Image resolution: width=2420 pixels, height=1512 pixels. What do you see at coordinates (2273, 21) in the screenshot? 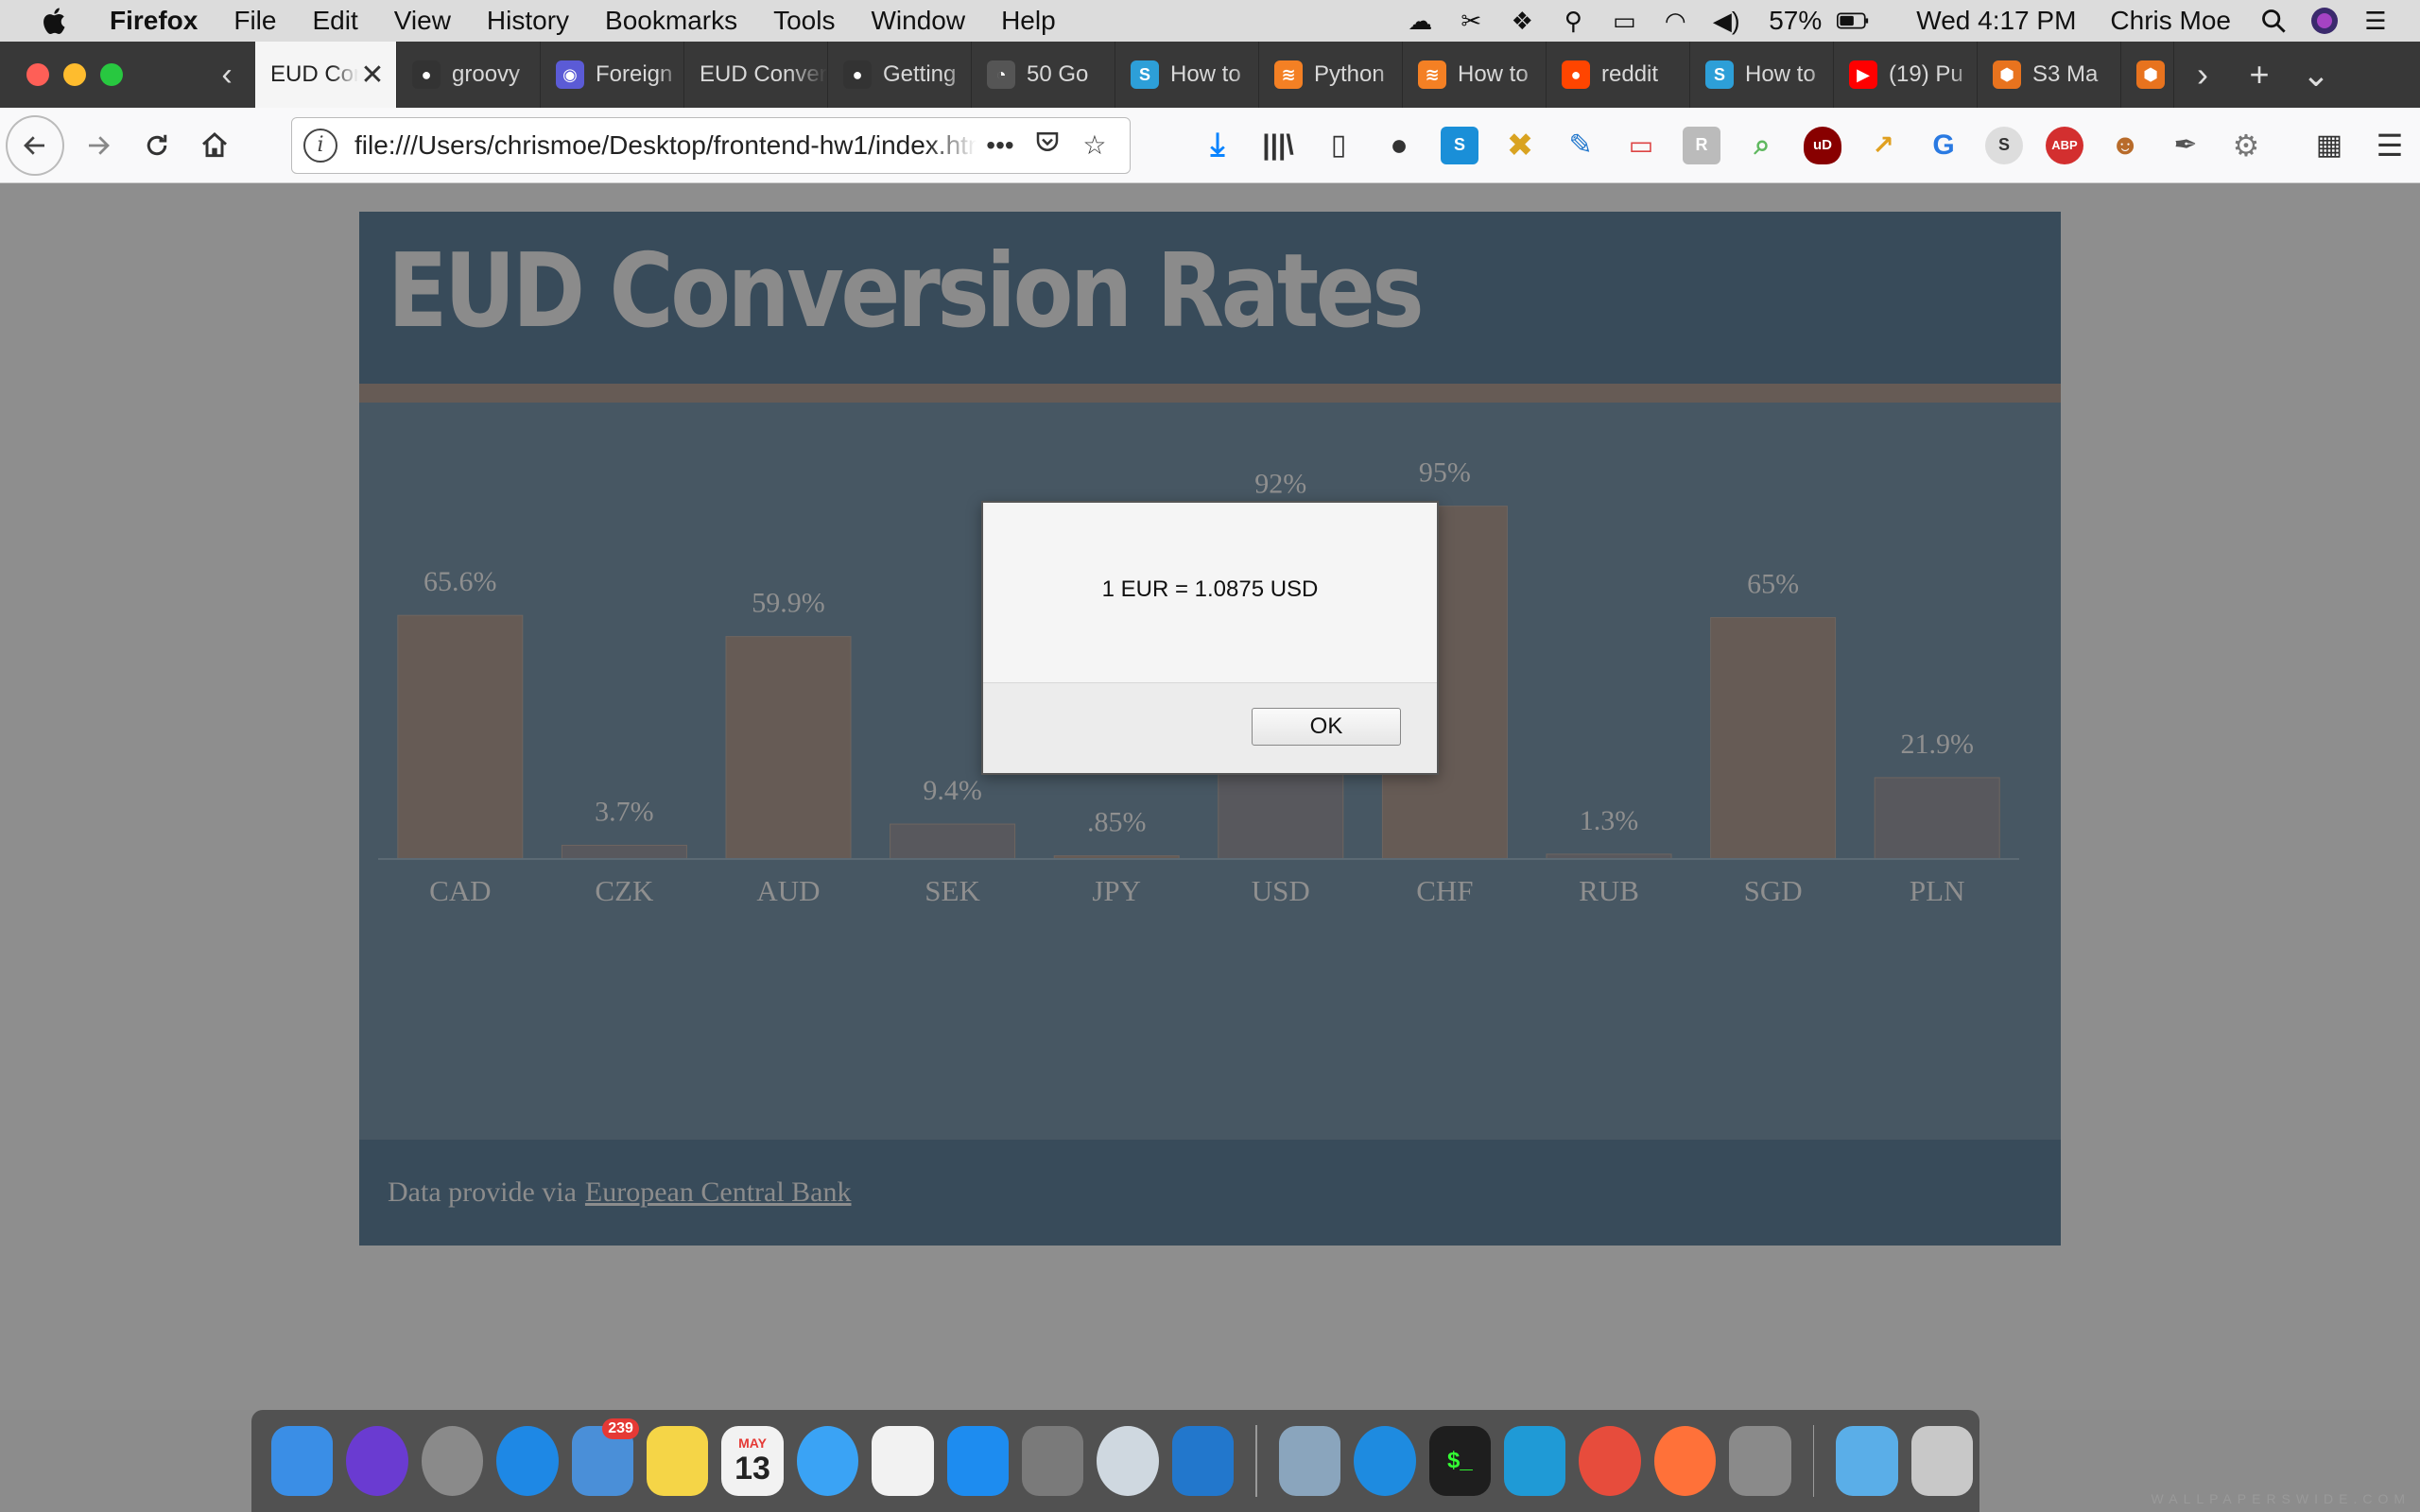
I see `spotlight-search-icon` at bounding box center [2273, 21].